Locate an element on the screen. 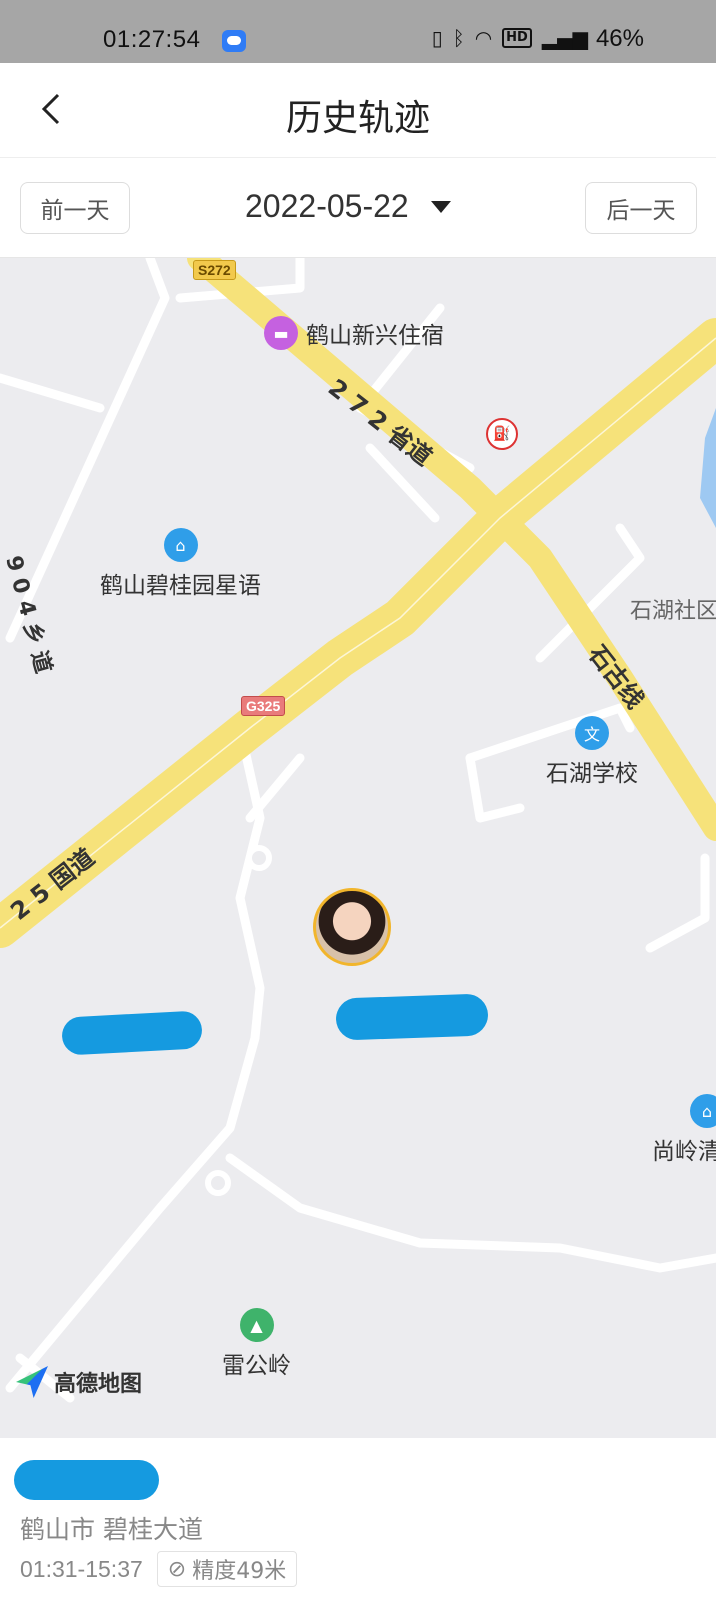 The image size is (716, 1600). time-range: 01:31-15:37 is located at coordinates (81, 1568).